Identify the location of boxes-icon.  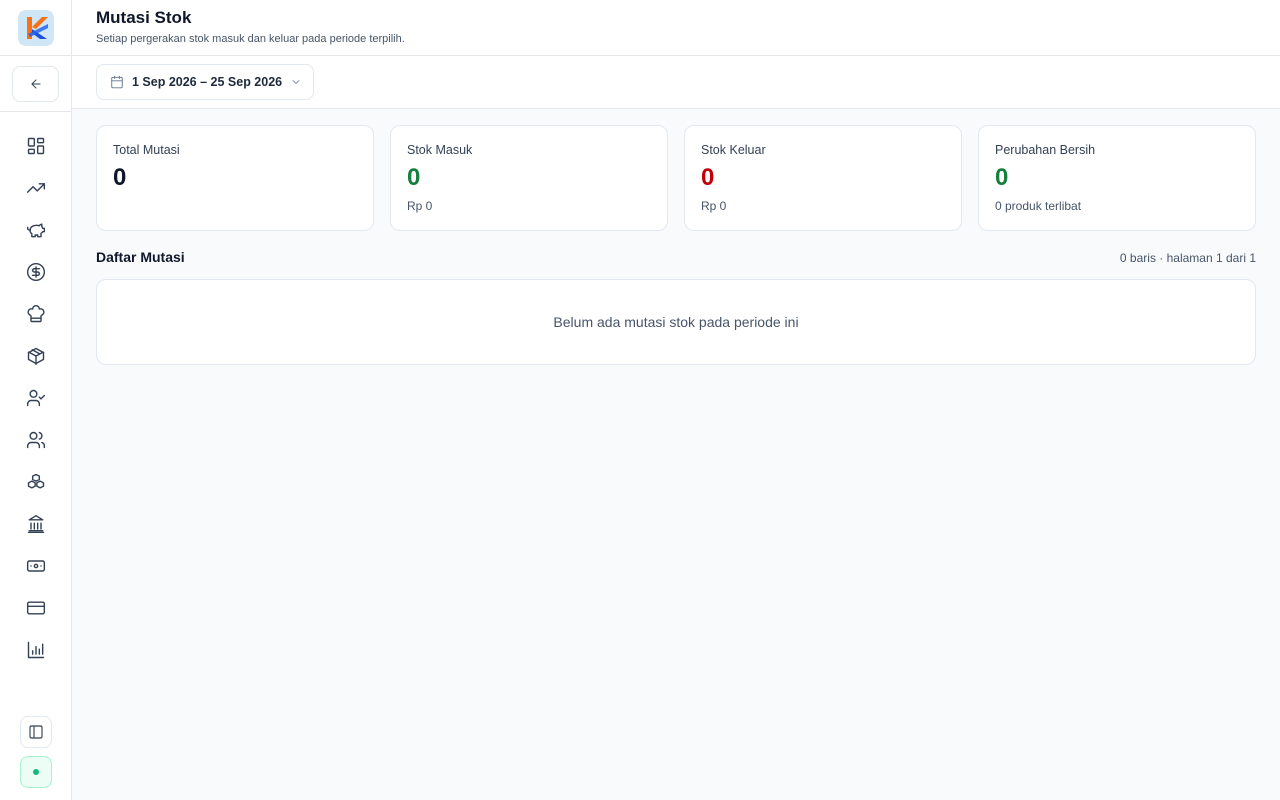
(36, 481).